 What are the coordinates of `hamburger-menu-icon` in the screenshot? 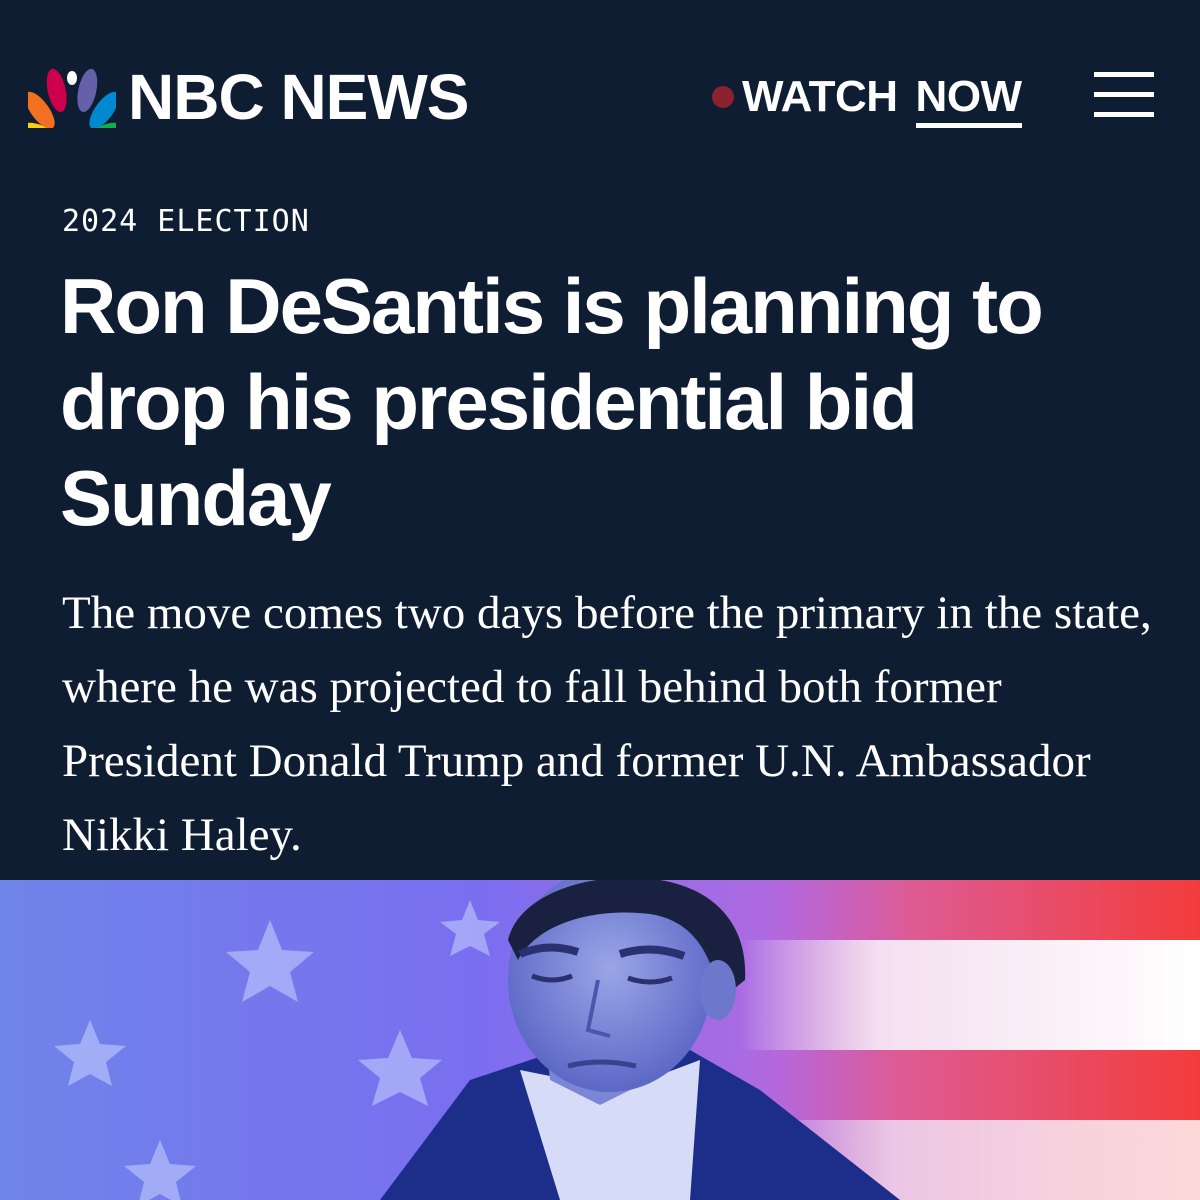 It's located at (1124, 95).